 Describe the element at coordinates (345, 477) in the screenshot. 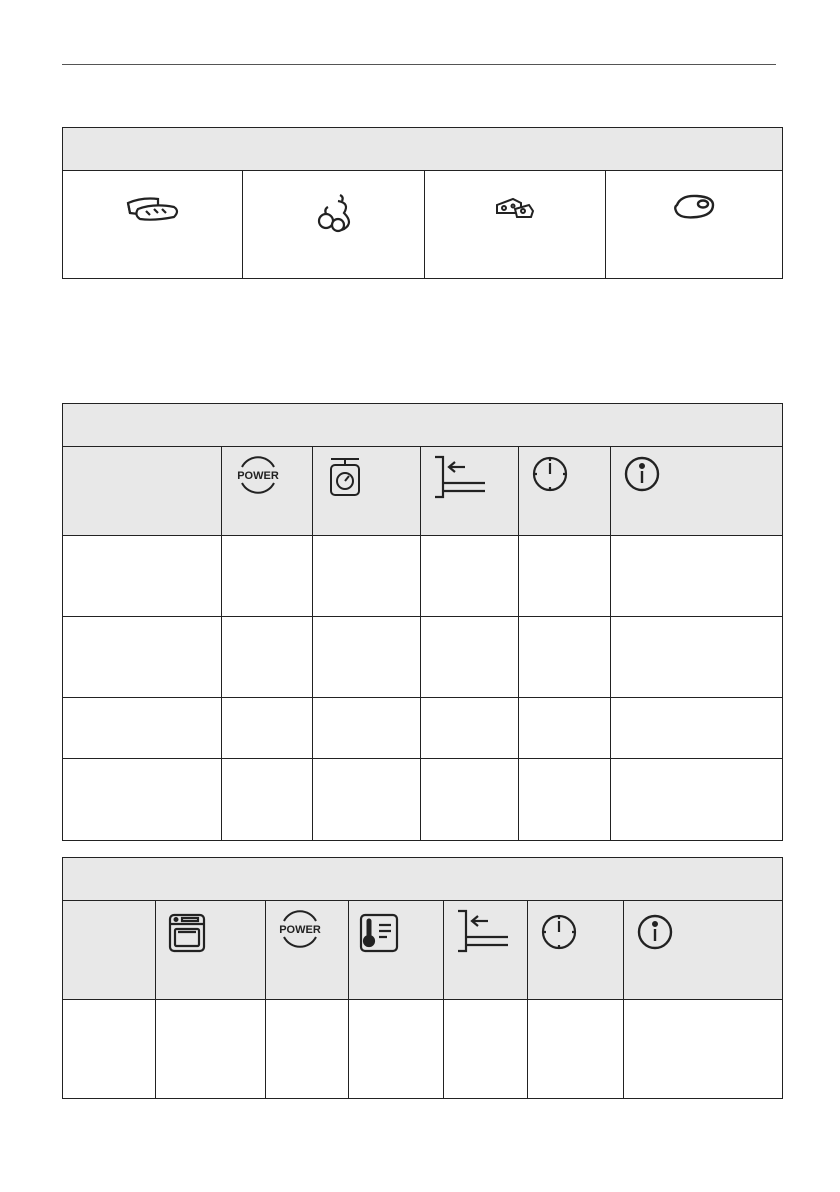

I see `weight-scale-icon` at that location.